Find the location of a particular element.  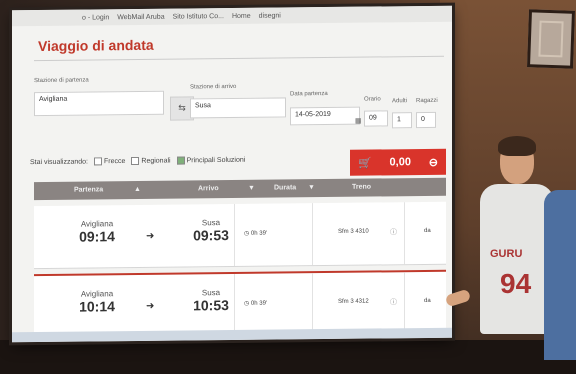

sort-arrival-icon: ▼ is located at coordinates (251, 188).